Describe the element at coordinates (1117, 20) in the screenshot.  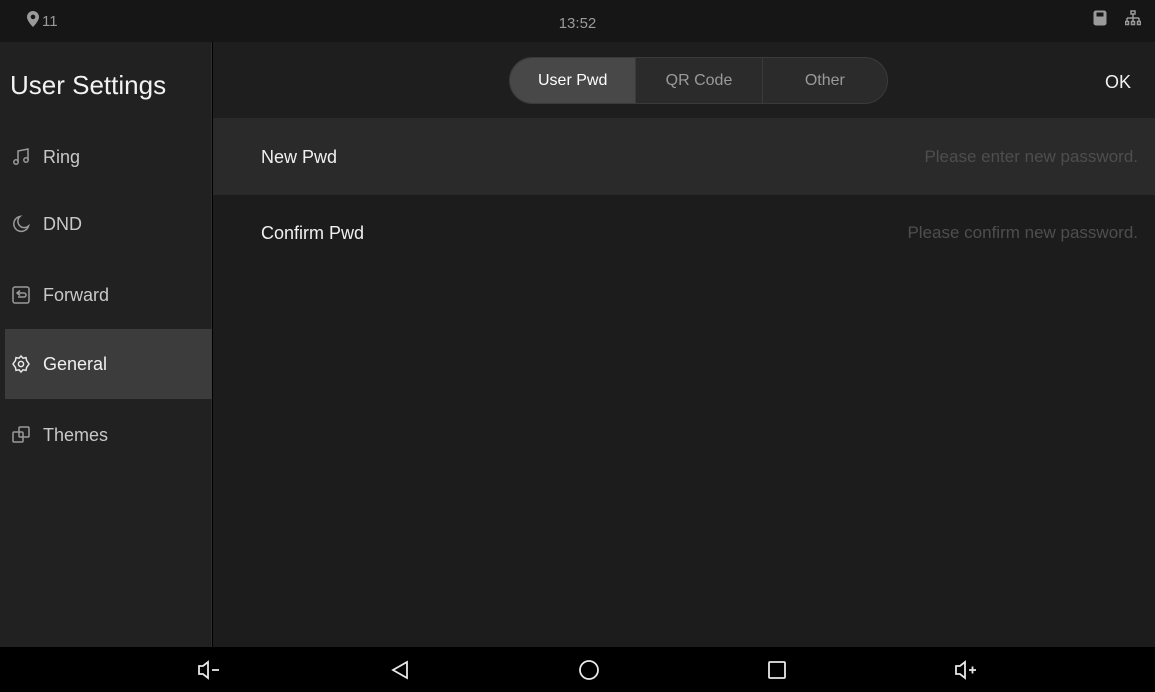
I see `status-right` at that location.